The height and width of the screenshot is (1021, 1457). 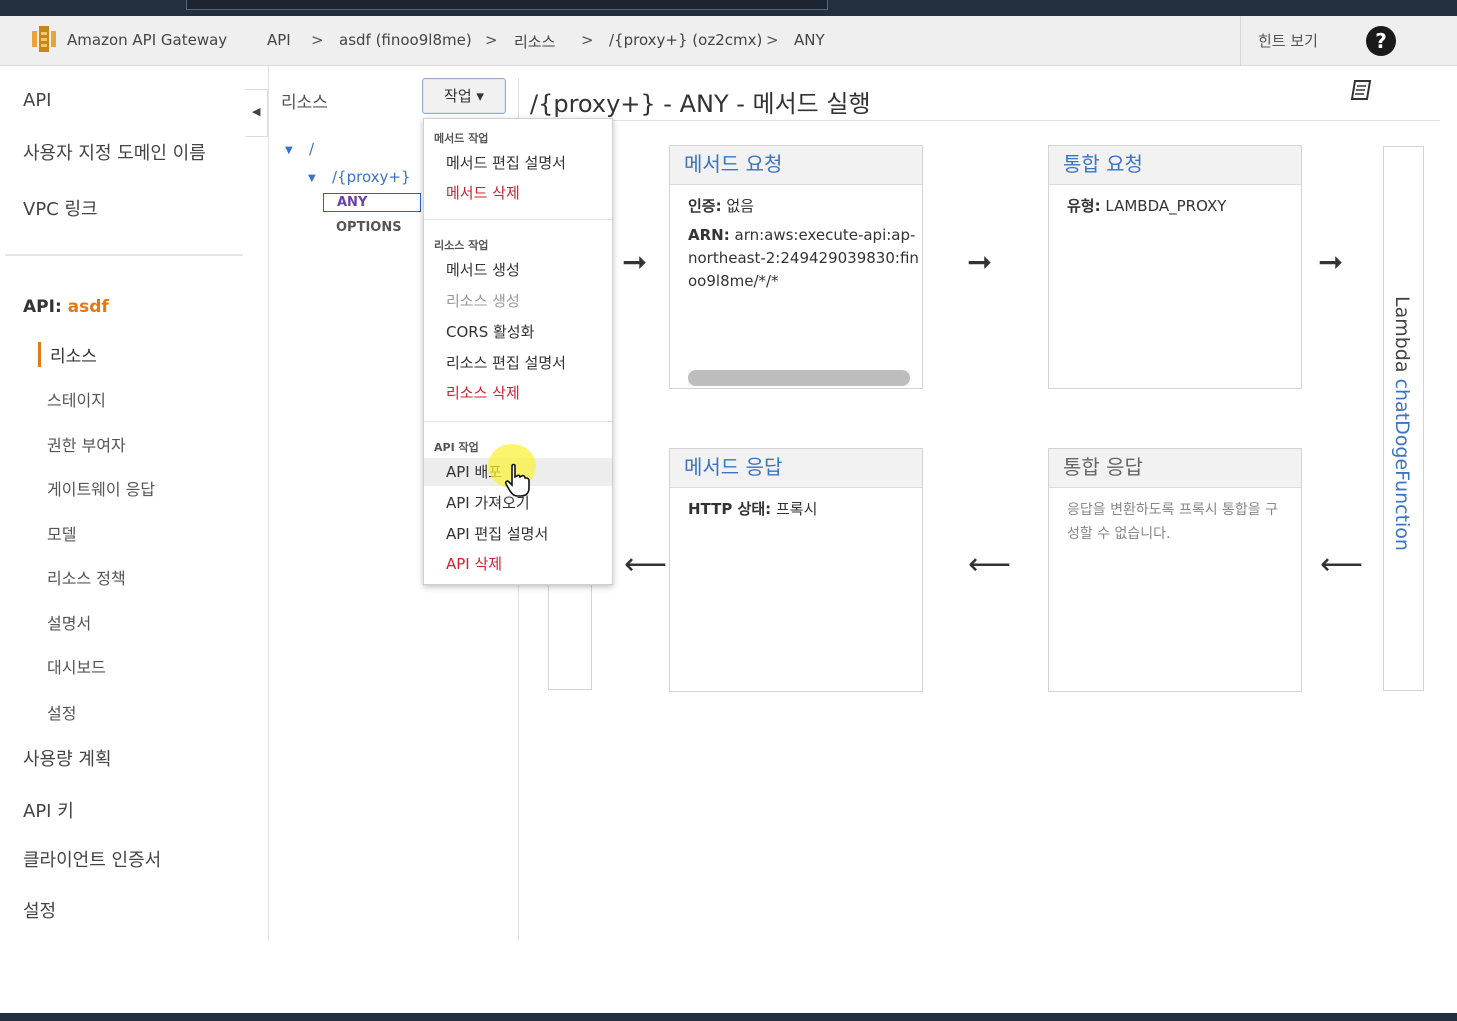 What do you see at coordinates (685, 40) in the screenshot?
I see `breadcrumb-resource: /{proxy+} (oz2cmx)` at bounding box center [685, 40].